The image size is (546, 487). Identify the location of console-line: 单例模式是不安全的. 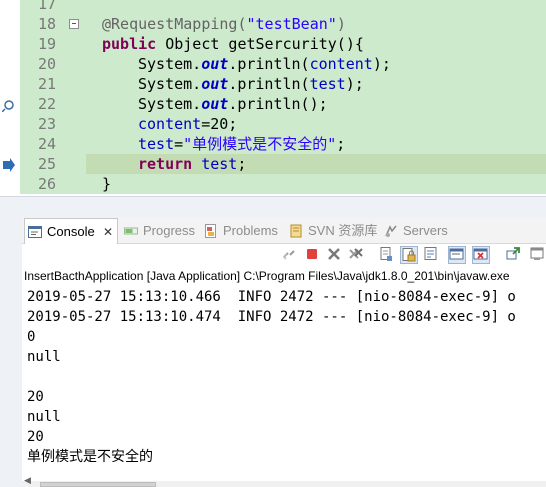
(90, 457).